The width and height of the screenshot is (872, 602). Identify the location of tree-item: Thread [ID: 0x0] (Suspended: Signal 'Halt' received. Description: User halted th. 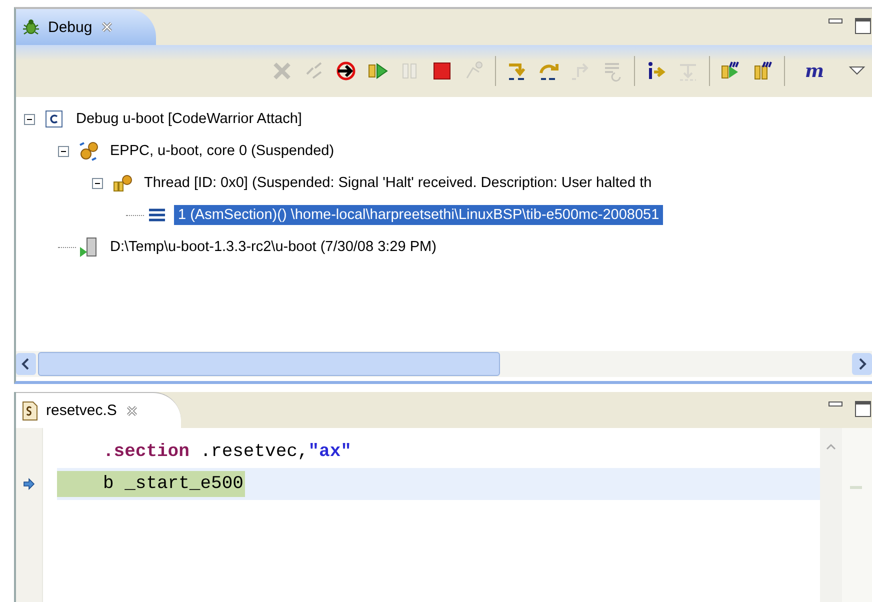
(398, 183).